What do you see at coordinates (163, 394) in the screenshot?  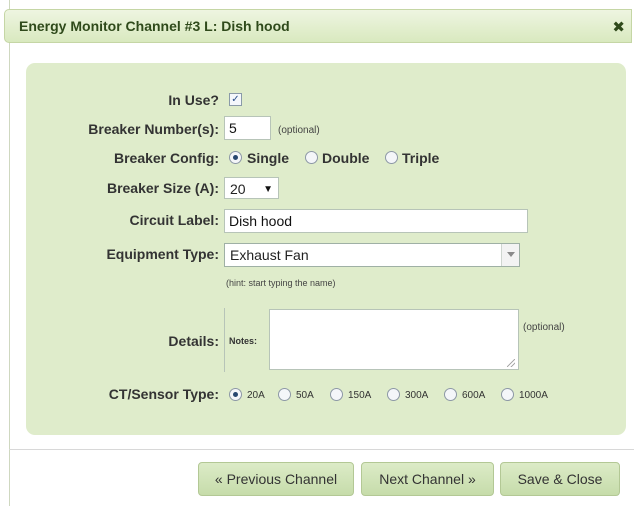 I see `ct-sensor-type-label: CT/Sensor Type:` at bounding box center [163, 394].